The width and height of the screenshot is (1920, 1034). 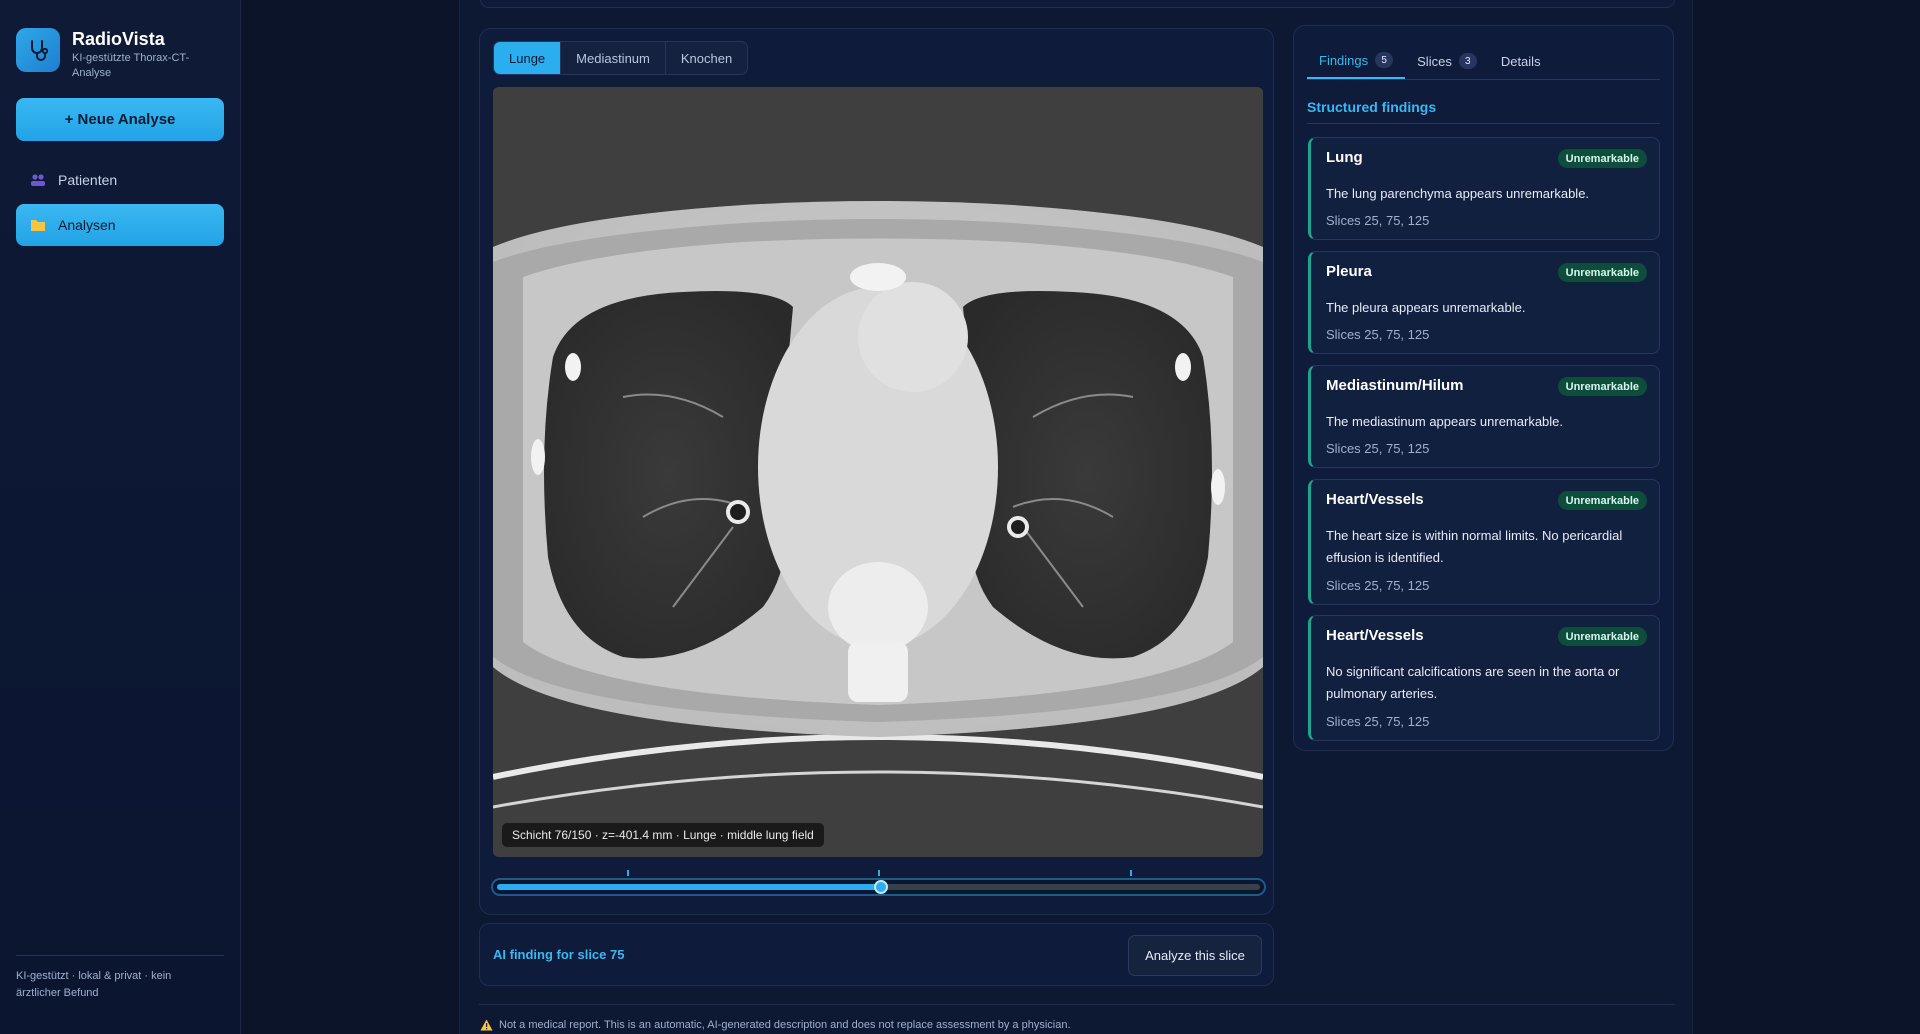 What do you see at coordinates (1395, 385) in the screenshot?
I see `finding-title: Mediastinum/Hilum` at bounding box center [1395, 385].